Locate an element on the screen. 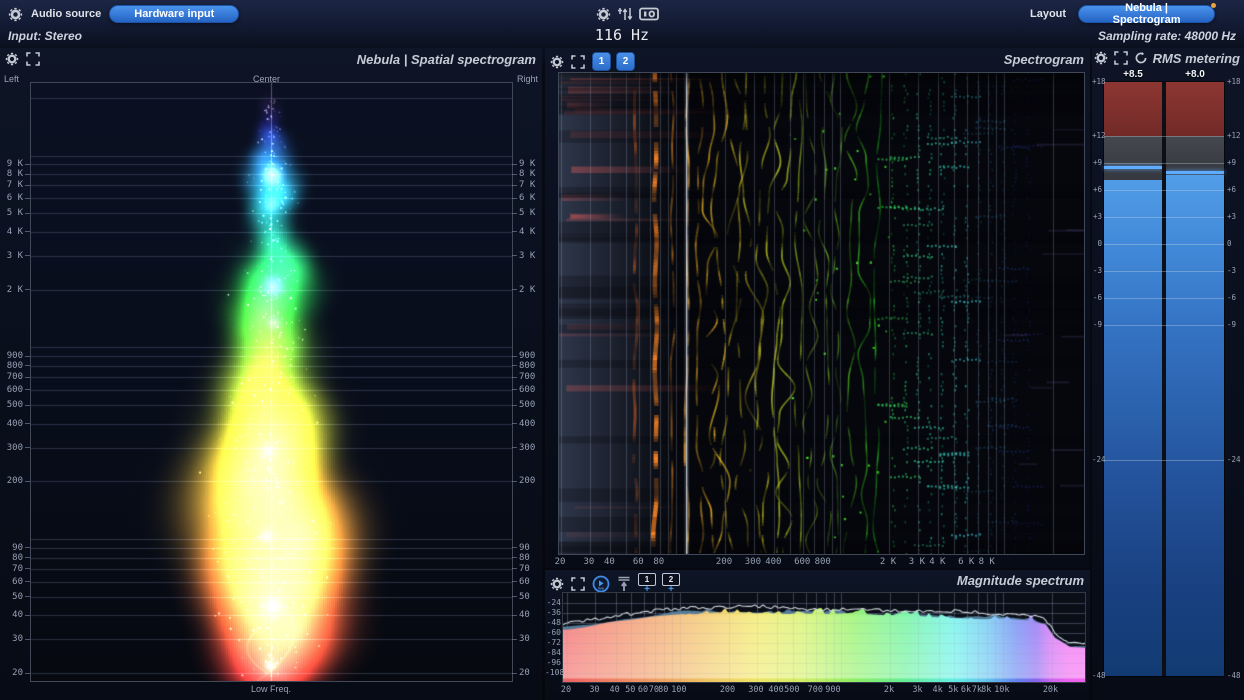  scale-tick-right: +6 is located at coordinates (1232, 189).